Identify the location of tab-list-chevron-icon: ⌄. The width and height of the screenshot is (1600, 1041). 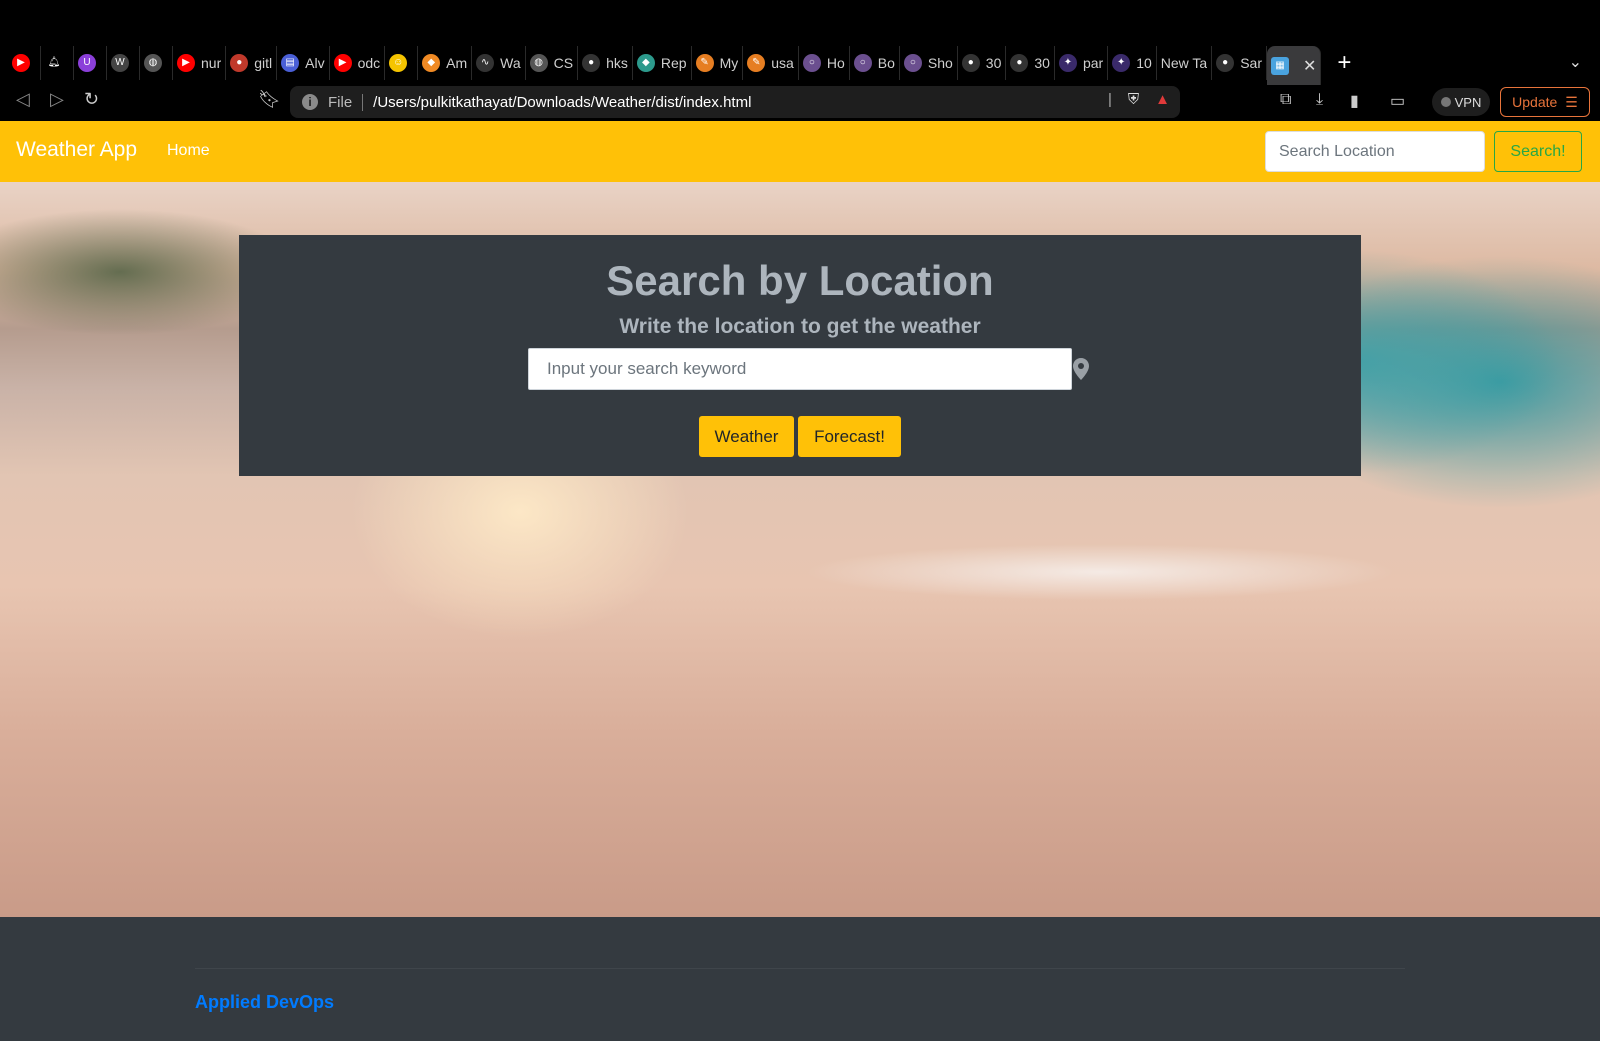
(1575, 62).